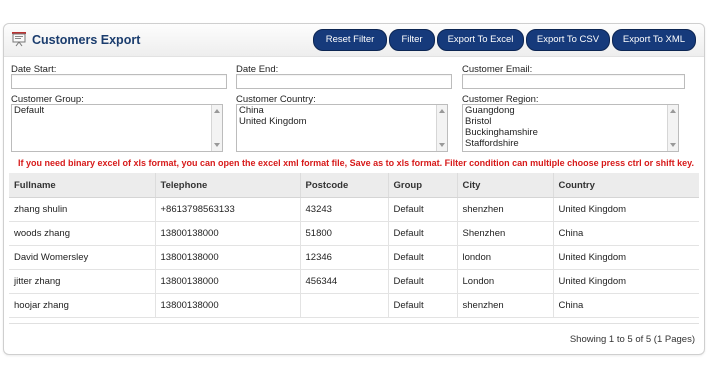  Describe the element at coordinates (626, 185) in the screenshot. I see `column-header-country: Country` at that location.